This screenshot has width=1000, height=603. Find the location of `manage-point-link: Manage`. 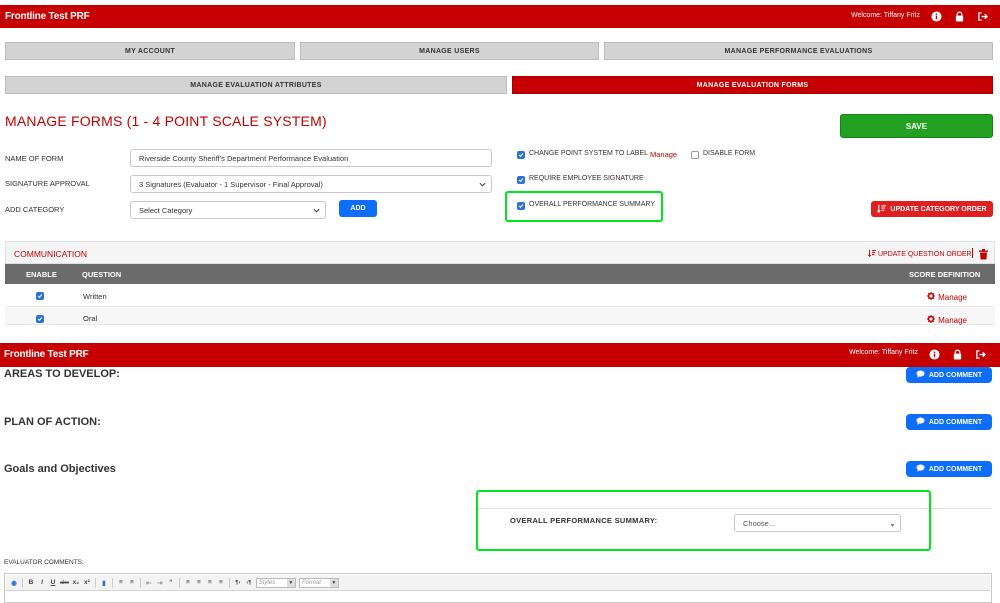

manage-point-link: Manage is located at coordinates (663, 154).